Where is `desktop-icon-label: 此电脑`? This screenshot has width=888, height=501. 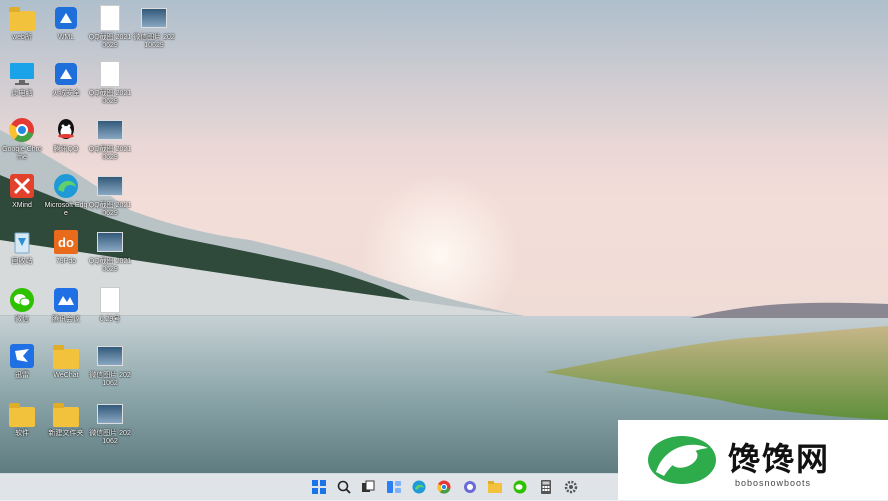 desktop-icon-label: 此电脑 is located at coordinates (22, 93).